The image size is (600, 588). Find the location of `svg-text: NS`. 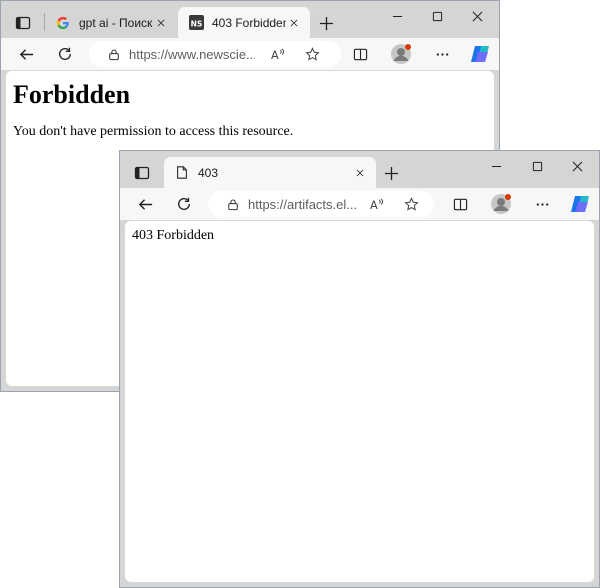

svg-text: NS is located at coordinates (196, 23).